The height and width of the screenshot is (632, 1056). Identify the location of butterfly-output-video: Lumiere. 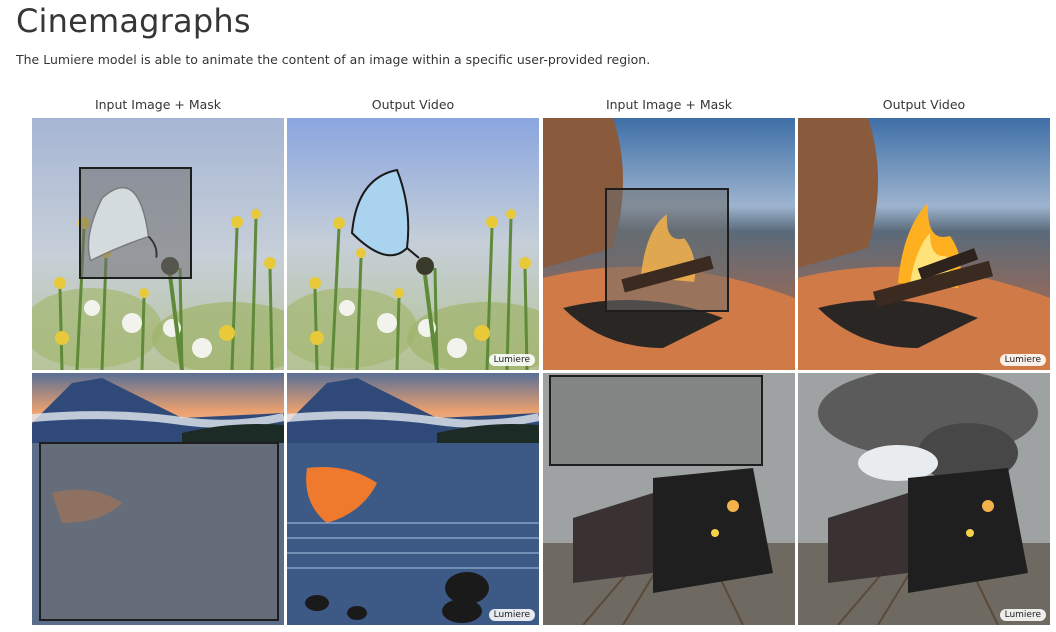
(413, 244).